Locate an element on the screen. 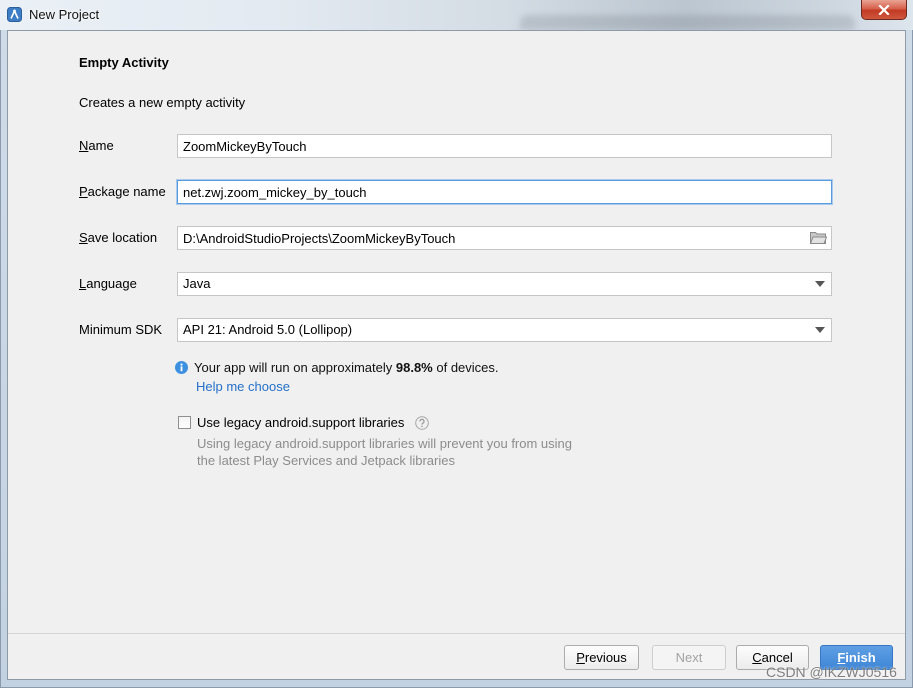 The width and height of the screenshot is (913, 688). save-location-field is located at coordinates (504, 238).